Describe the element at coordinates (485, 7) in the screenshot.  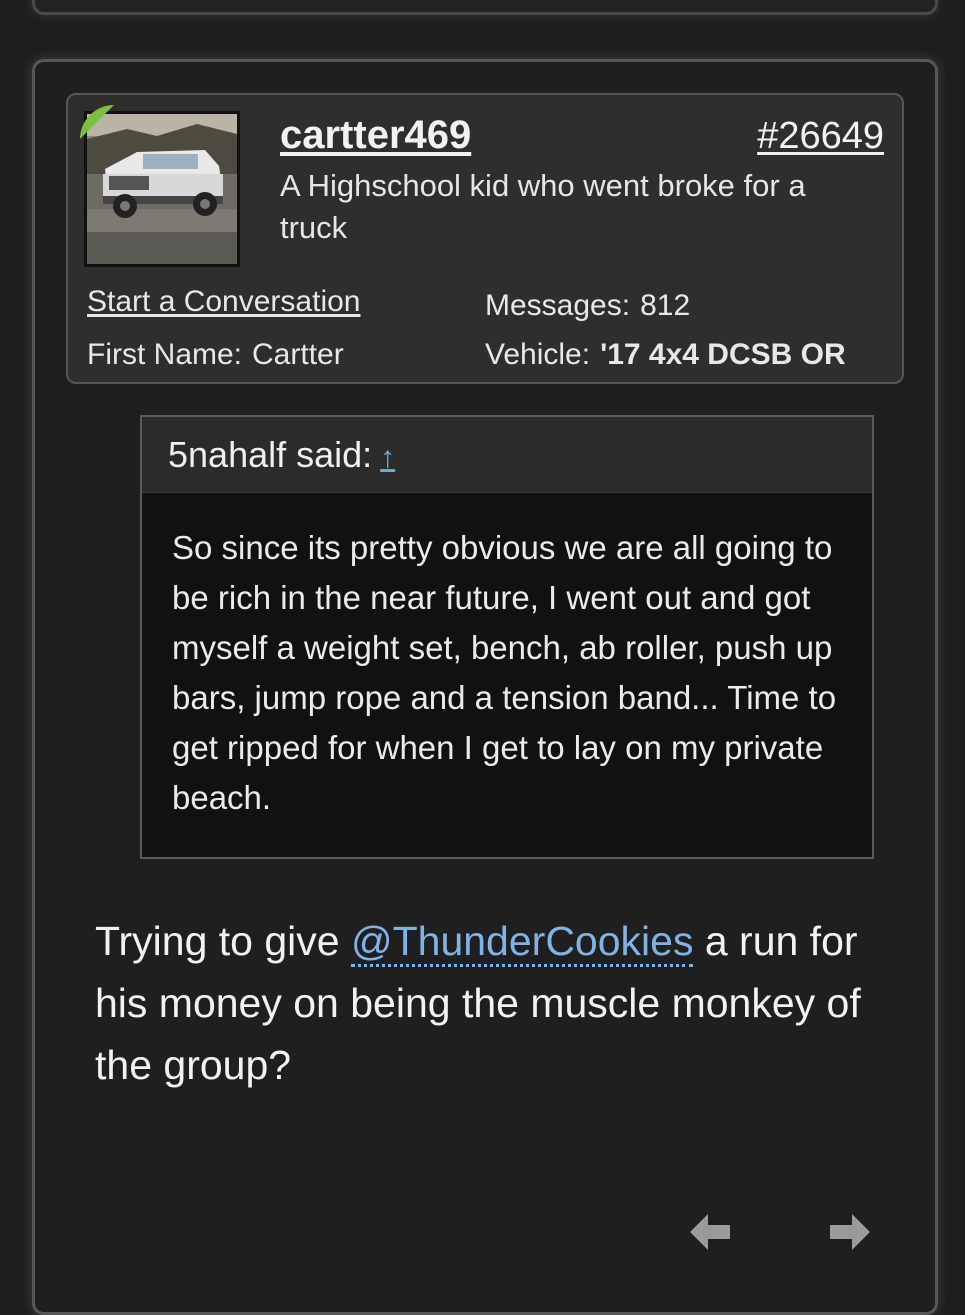
I see `previous-post-edge` at that location.